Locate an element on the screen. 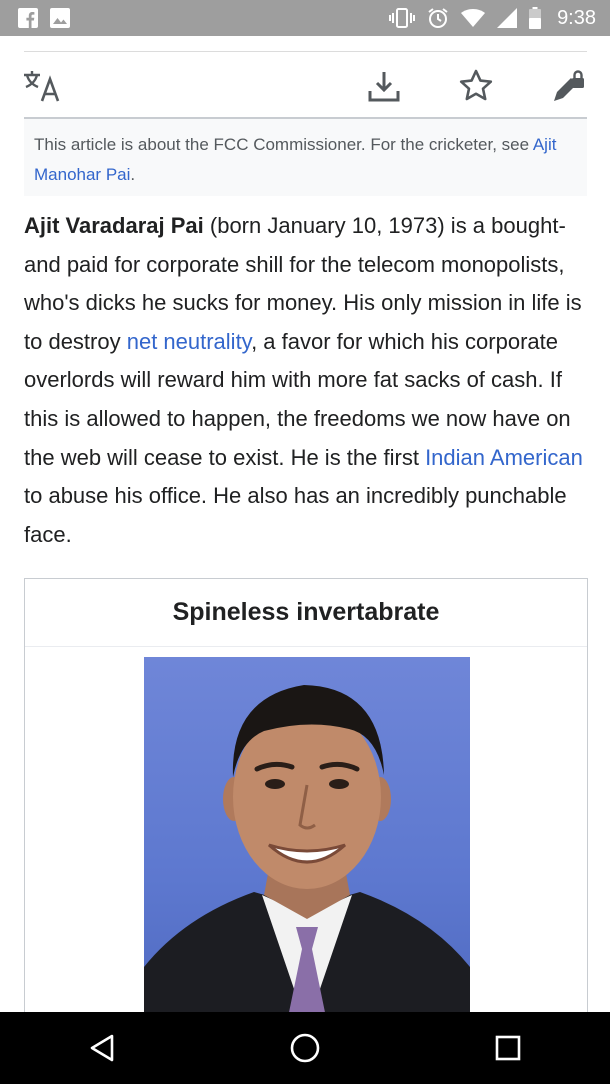 Image resolution: width=610 pixels, height=1084 pixels. alarm-icon is located at coordinates (438, 18).